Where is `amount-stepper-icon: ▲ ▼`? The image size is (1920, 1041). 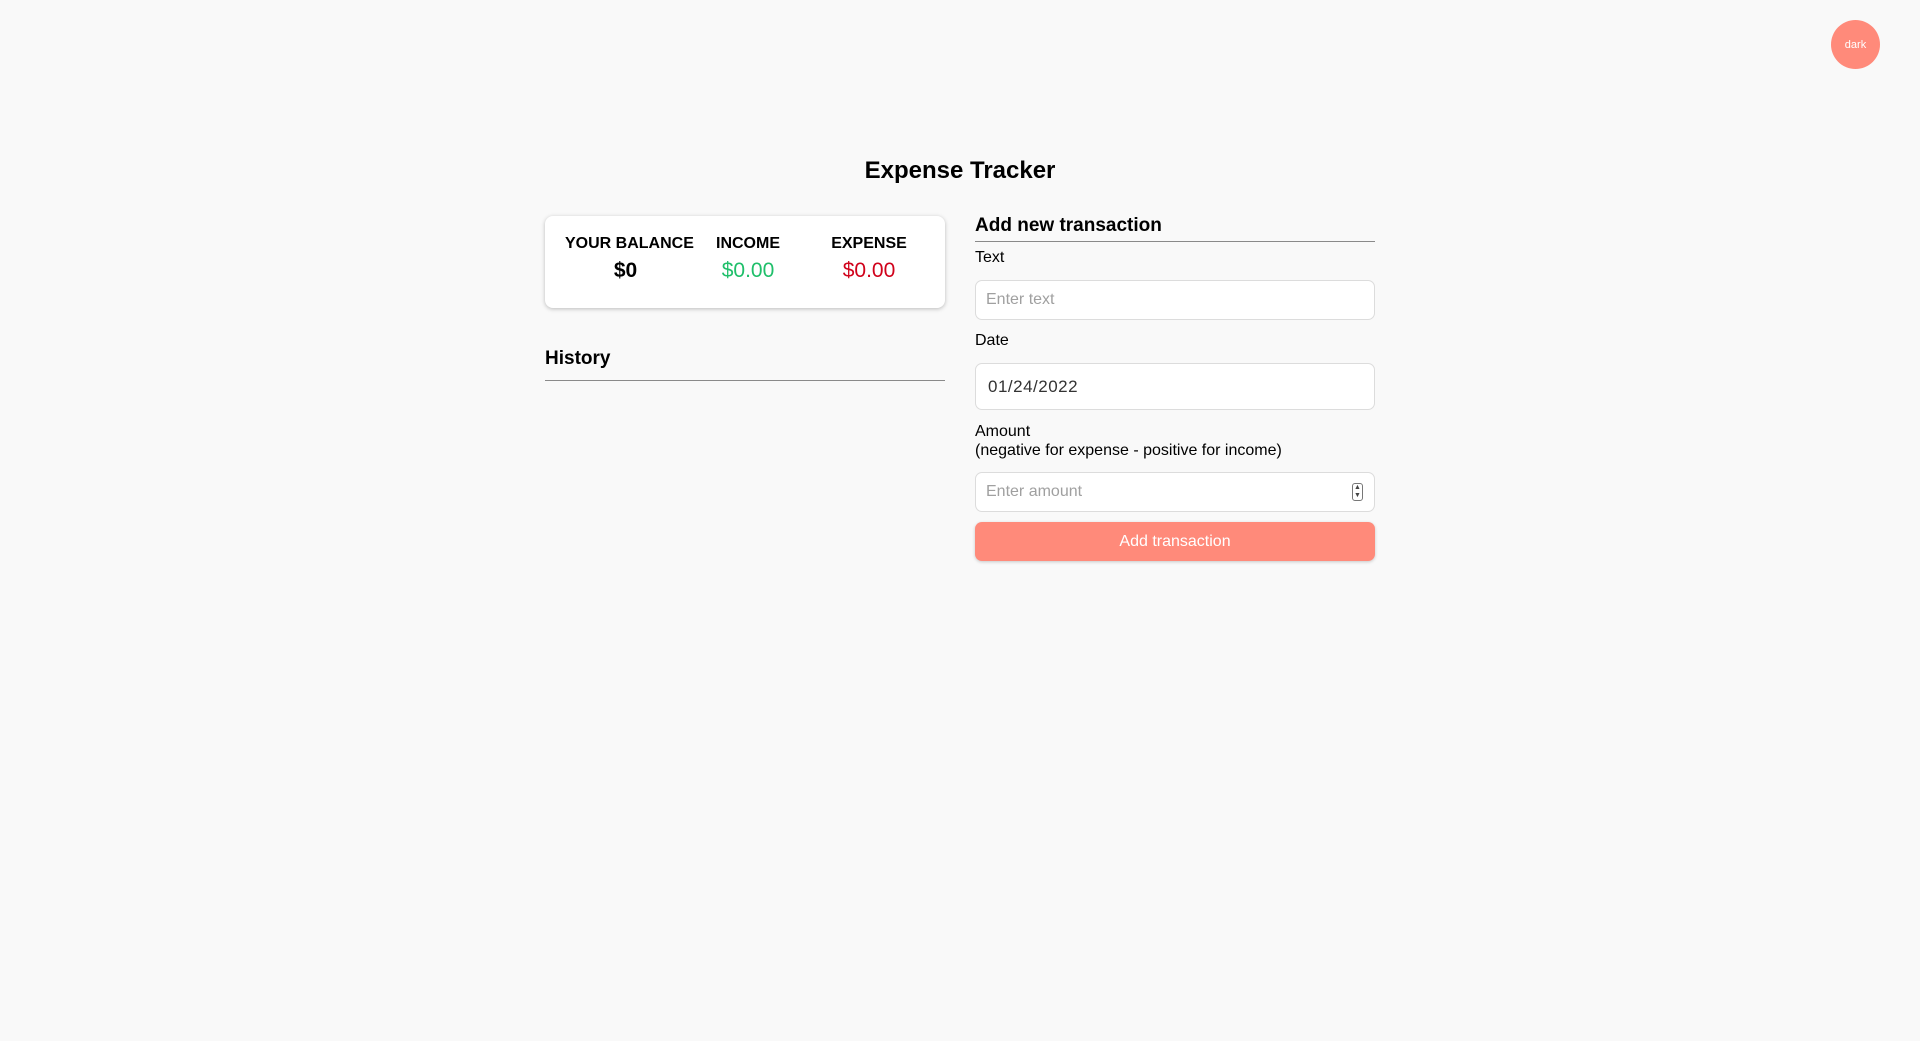 amount-stepper-icon: ▲ ▼ is located at coordinates (1357, 492).